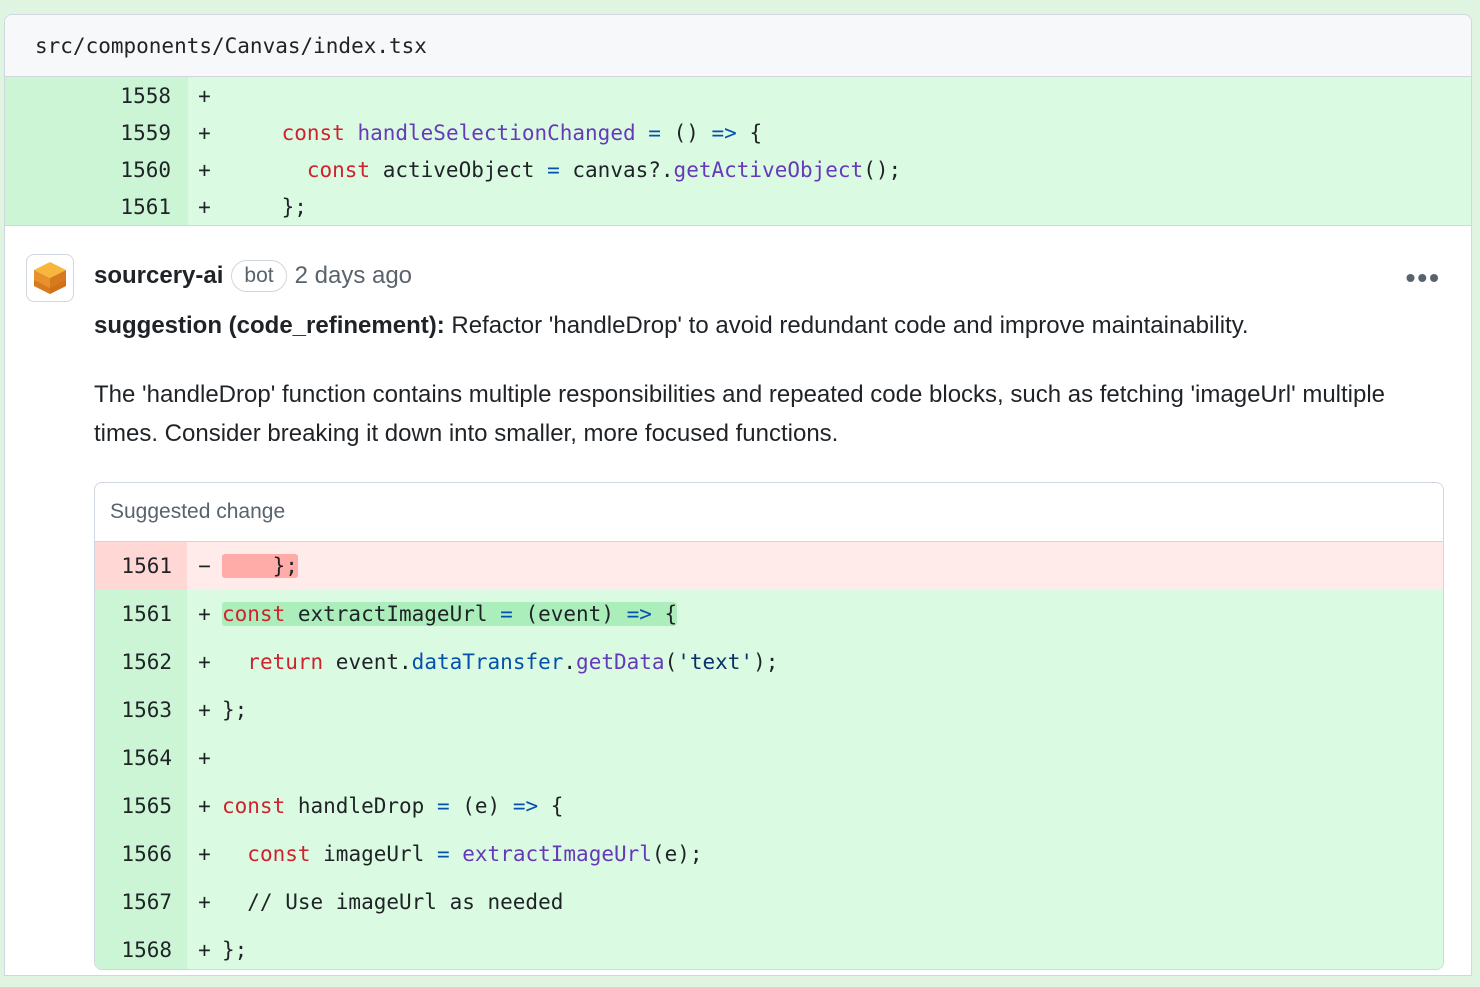 This screenshot has width=1480, height=987. I want to click on suggestion-label: suggestion (code_refinement):, so click(269, 325).